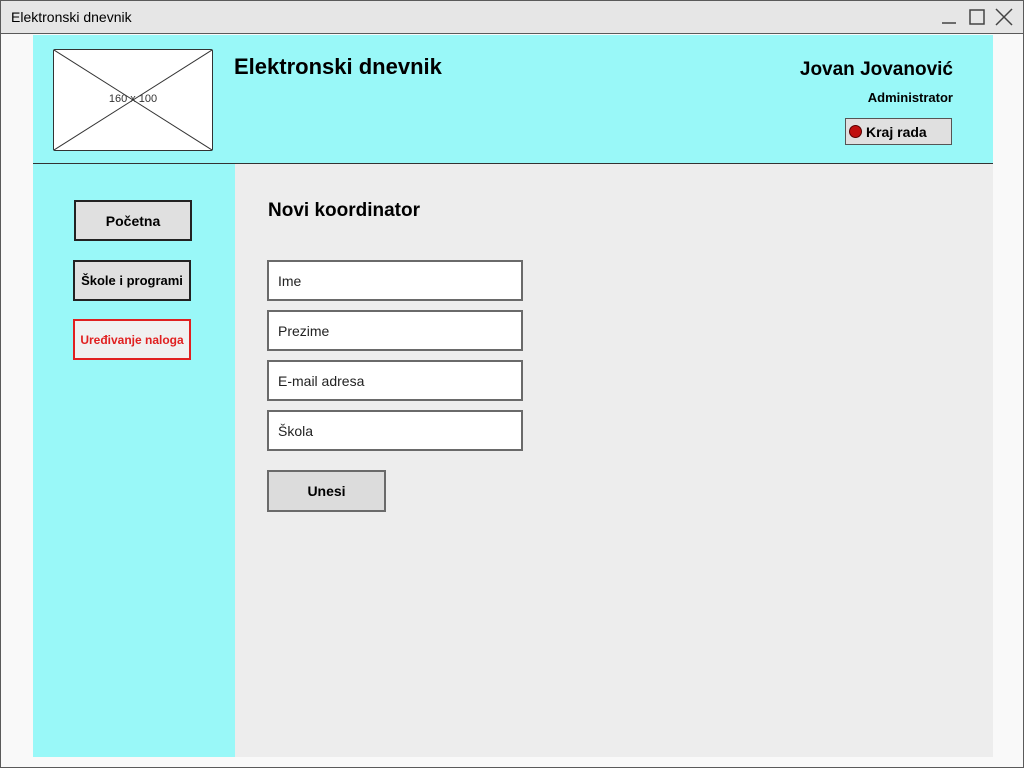 The height and width of the screenshot is (768, 1024). I want to click on logout-label: Kraj rada, so click(896, 131).